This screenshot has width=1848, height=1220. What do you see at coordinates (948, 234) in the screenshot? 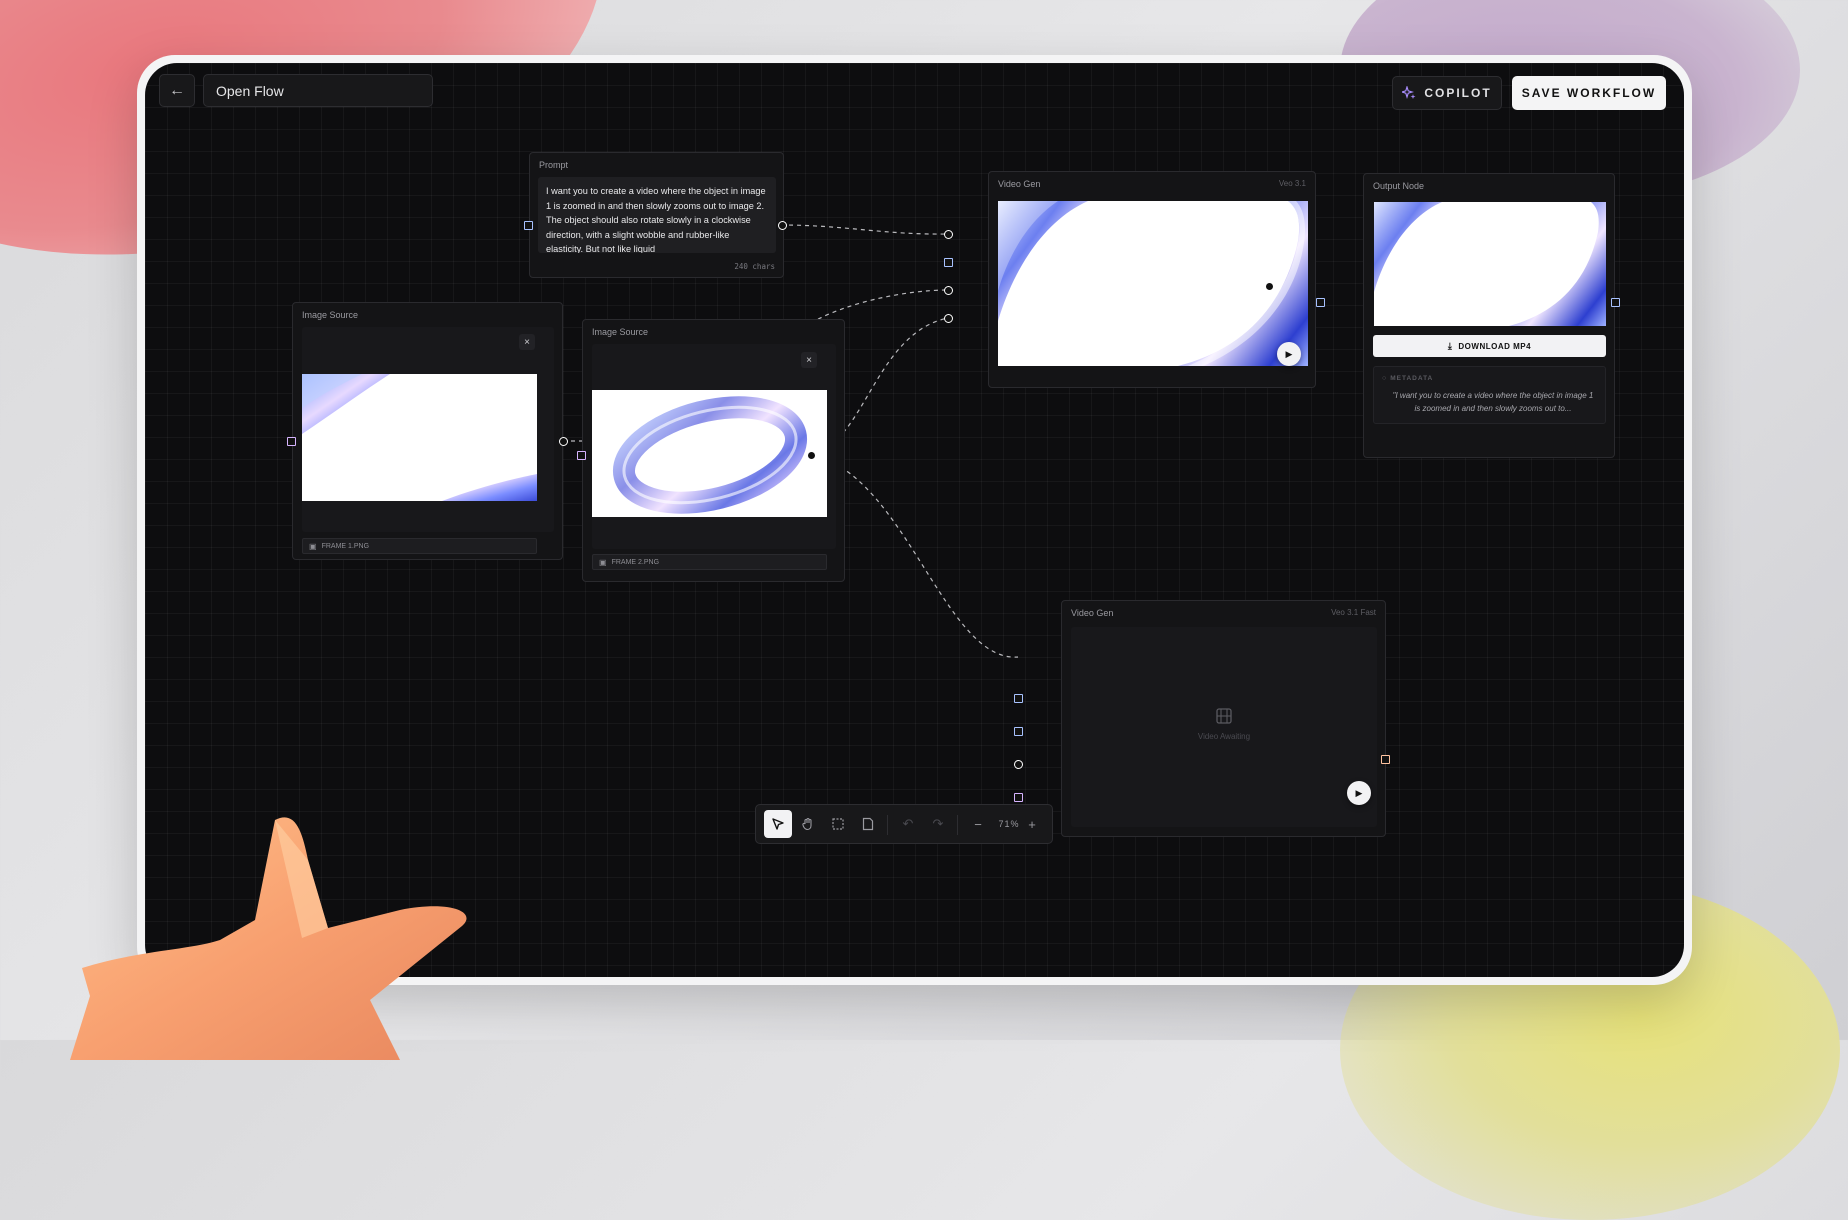
I see `video-gen-1-prompt-handle` at bounding box center [948, 234].